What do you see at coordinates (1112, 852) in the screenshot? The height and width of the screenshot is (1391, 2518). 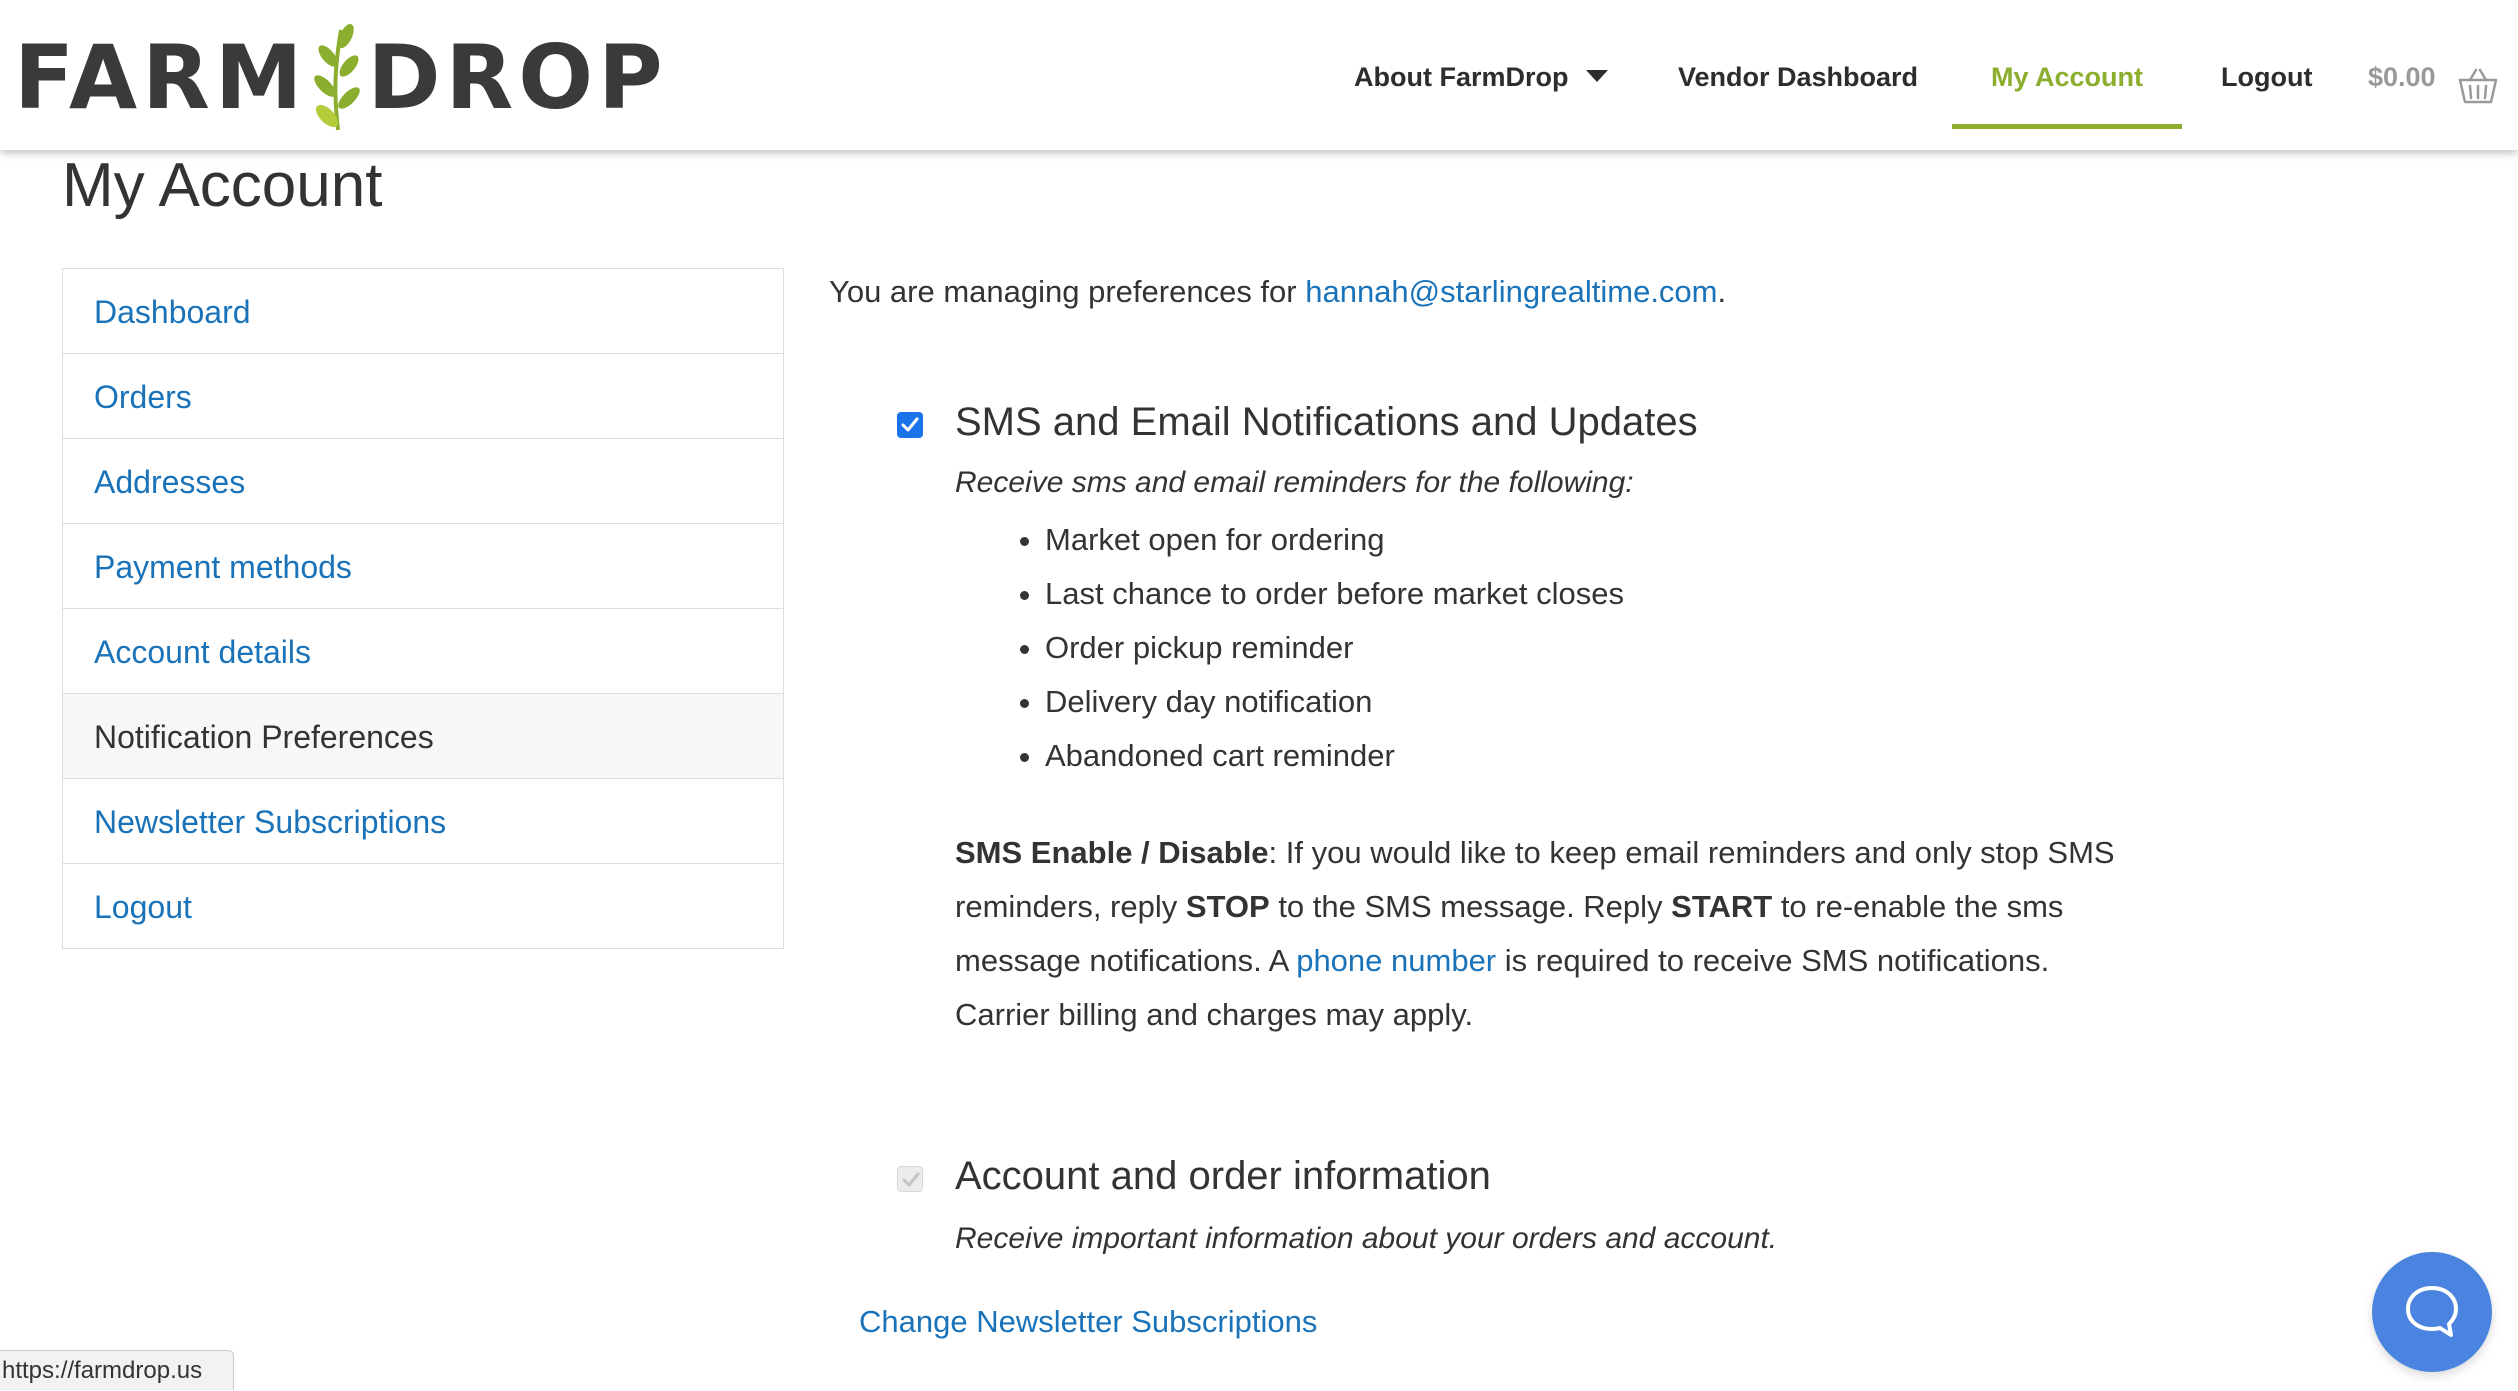 I see `sms-enable-label: SMS Enable / Disable` at bounding box center [1112, 852].